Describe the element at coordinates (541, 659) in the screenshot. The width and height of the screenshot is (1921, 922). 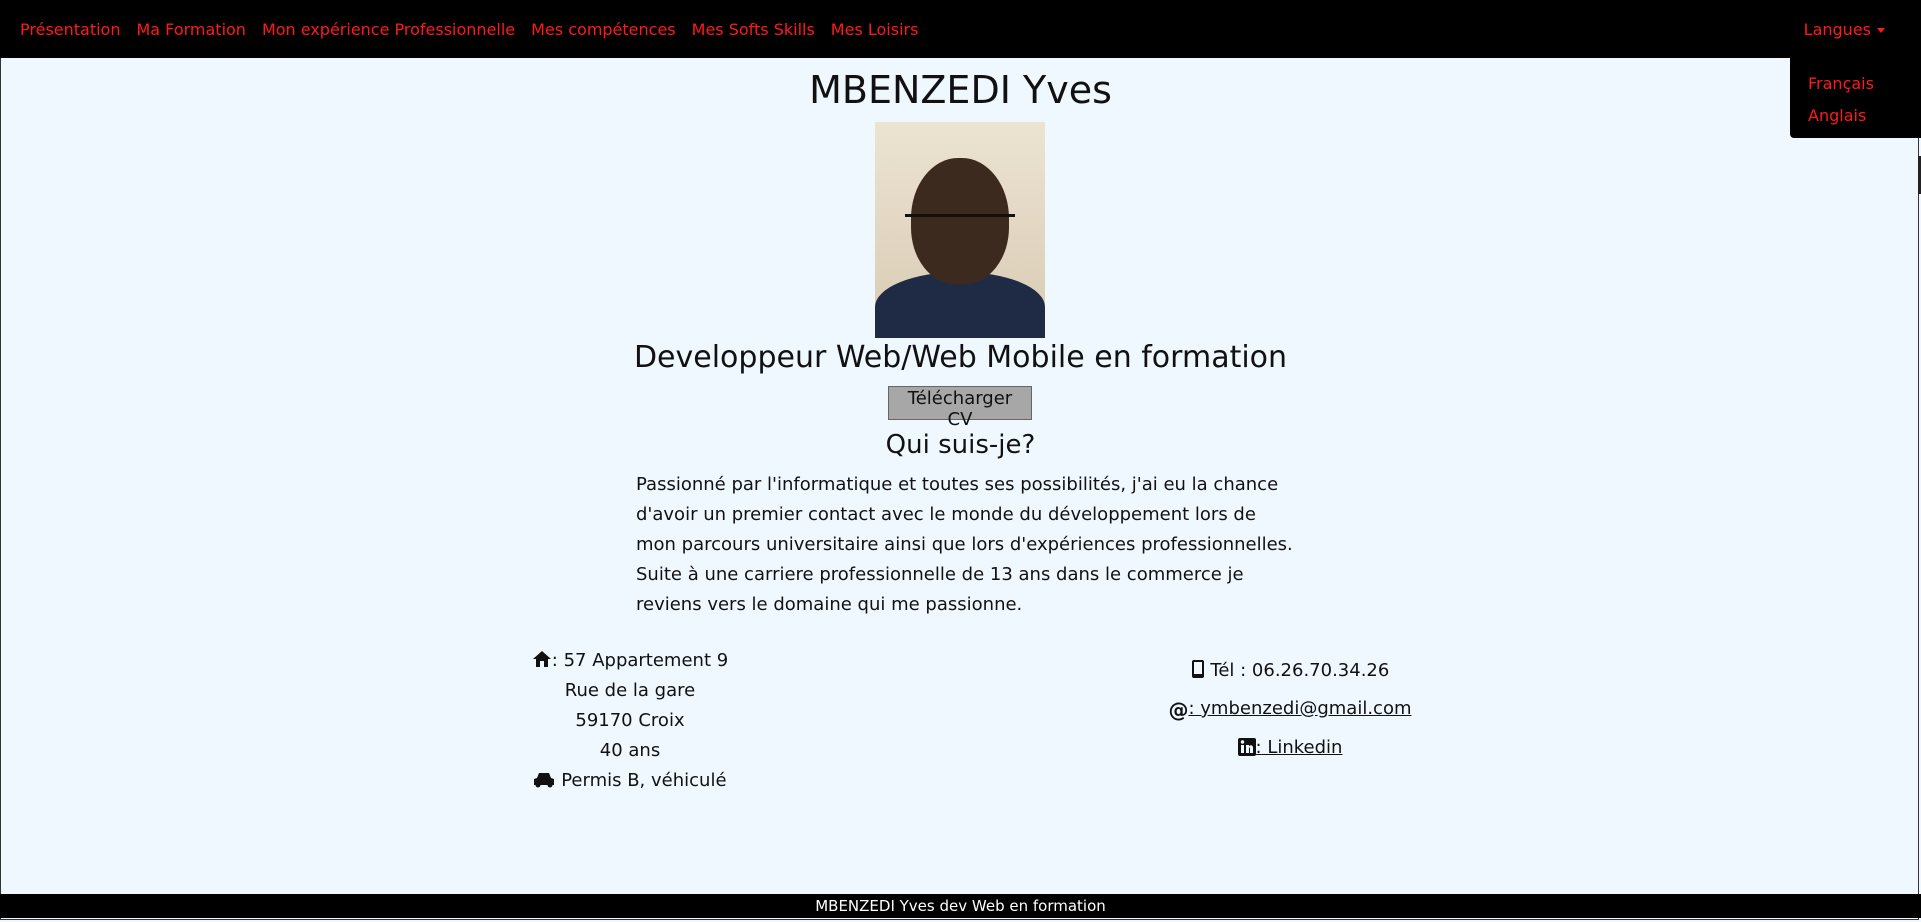
I see `home-icon` at that location.